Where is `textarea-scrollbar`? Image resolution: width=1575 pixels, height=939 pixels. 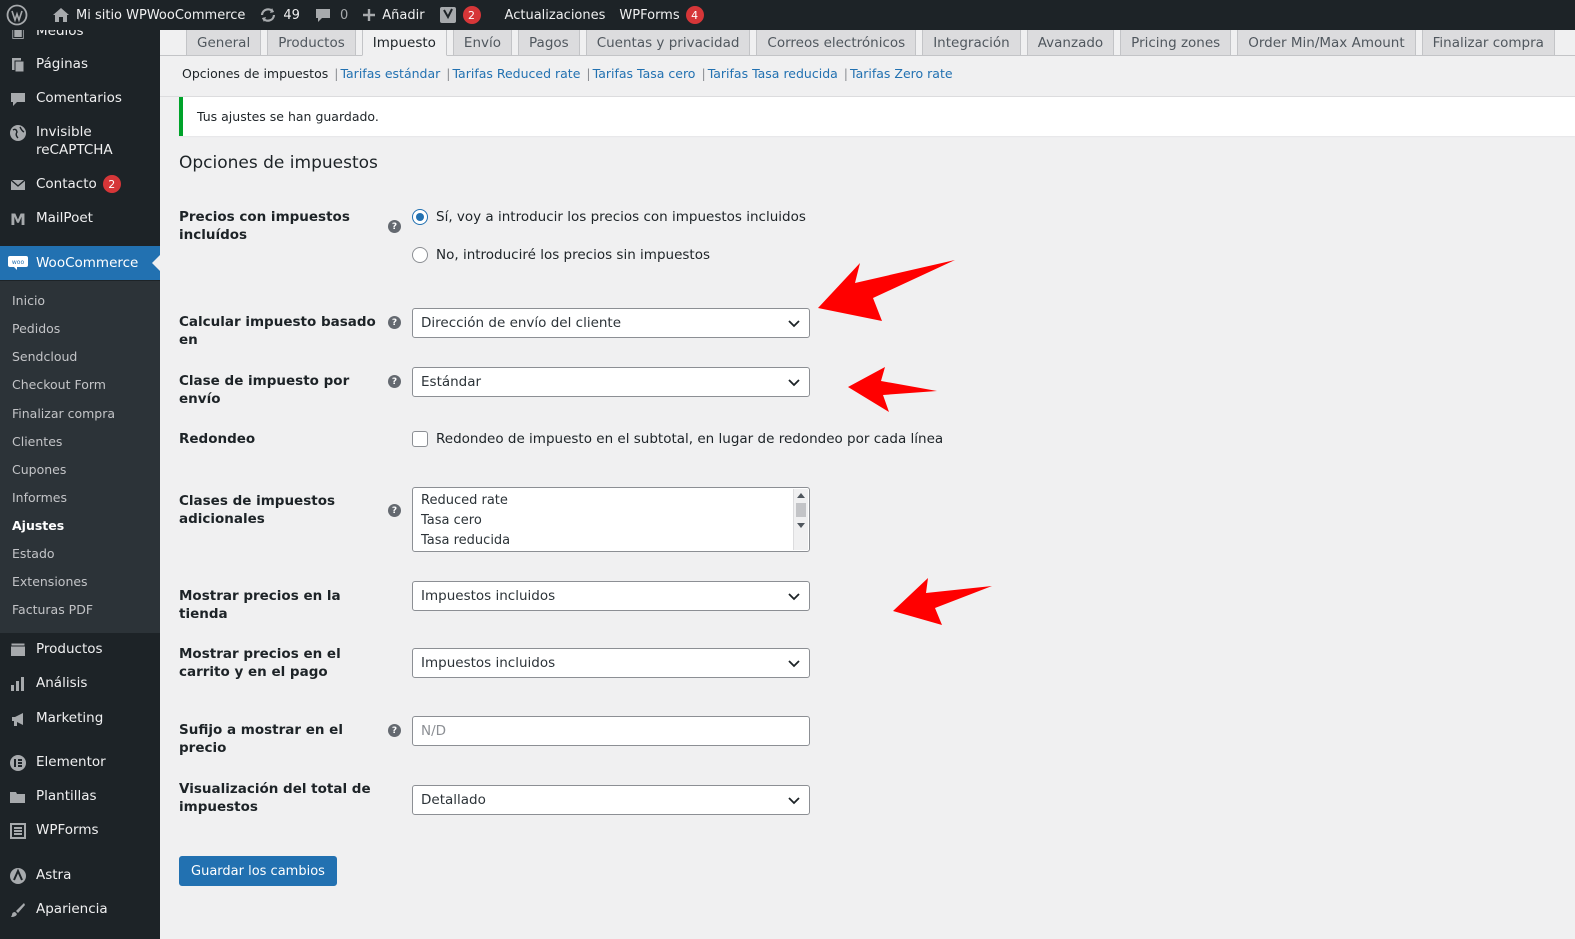
textarea-scrollbar is located at coordinates (800, 519).